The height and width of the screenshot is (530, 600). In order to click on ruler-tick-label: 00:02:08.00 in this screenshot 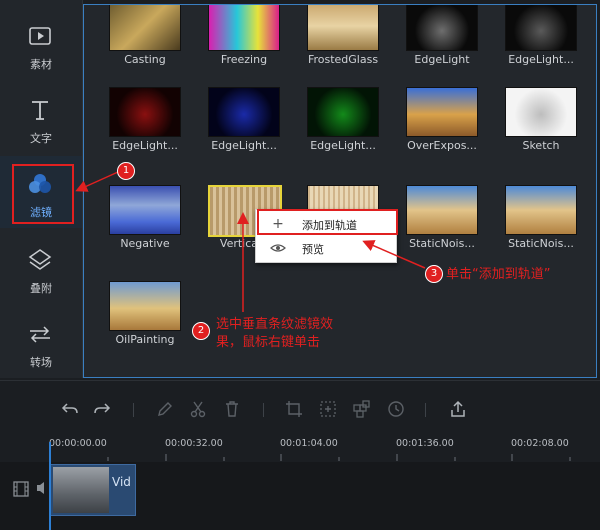, I will do `click(540, 443)`.